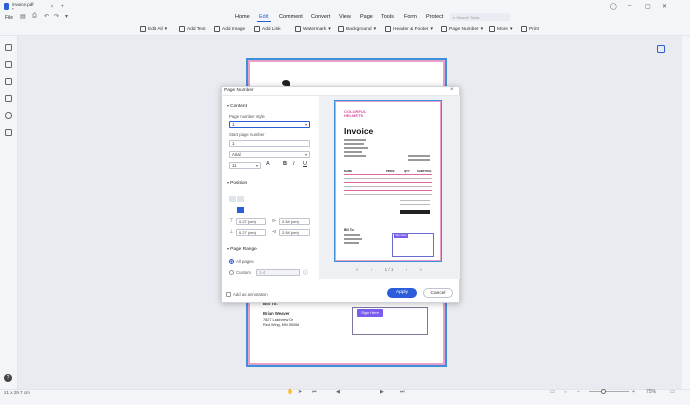  Describe the element at coordinates (290, 392) in the screenshot. I see `hand-tool-icon: ✋` at that location.